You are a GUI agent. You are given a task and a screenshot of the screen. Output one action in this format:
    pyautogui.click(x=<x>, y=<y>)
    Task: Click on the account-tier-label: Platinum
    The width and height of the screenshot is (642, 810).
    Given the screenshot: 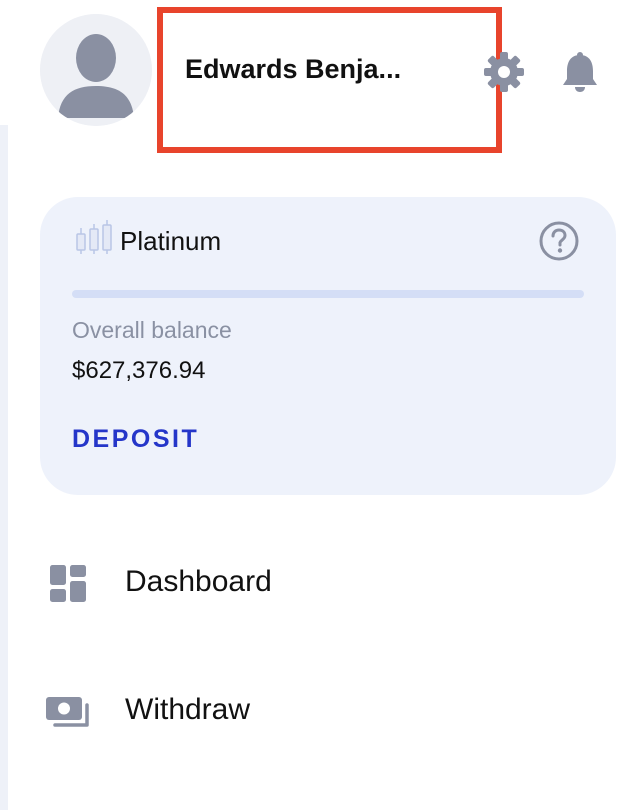 What is the action you would take?
    pyautogui.click(x=171, y=241)
    